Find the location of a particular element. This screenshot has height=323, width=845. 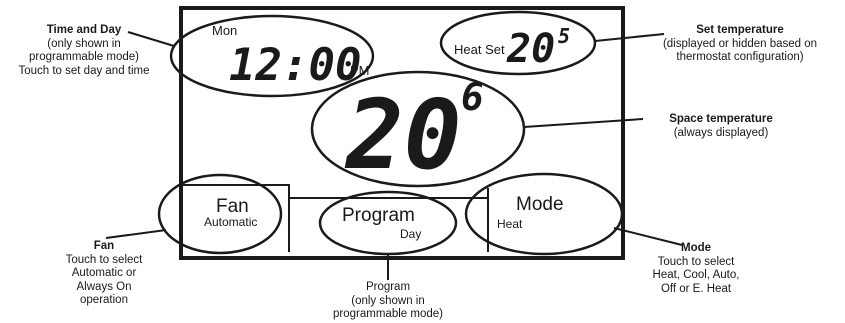

time-day-callout-line: (only shown in is located at coordinates (84, 43).